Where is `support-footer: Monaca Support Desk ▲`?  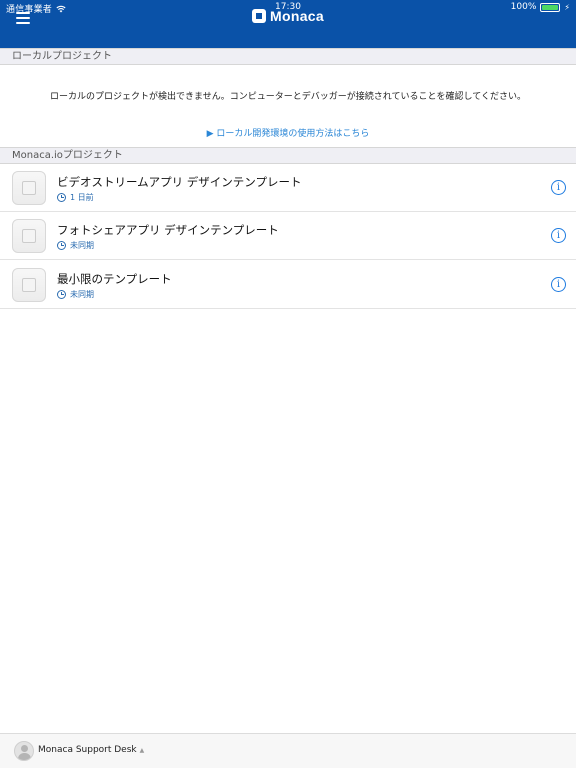
support-footer: Monaca Support Desk ▲ is located at coordinates (288, 750).